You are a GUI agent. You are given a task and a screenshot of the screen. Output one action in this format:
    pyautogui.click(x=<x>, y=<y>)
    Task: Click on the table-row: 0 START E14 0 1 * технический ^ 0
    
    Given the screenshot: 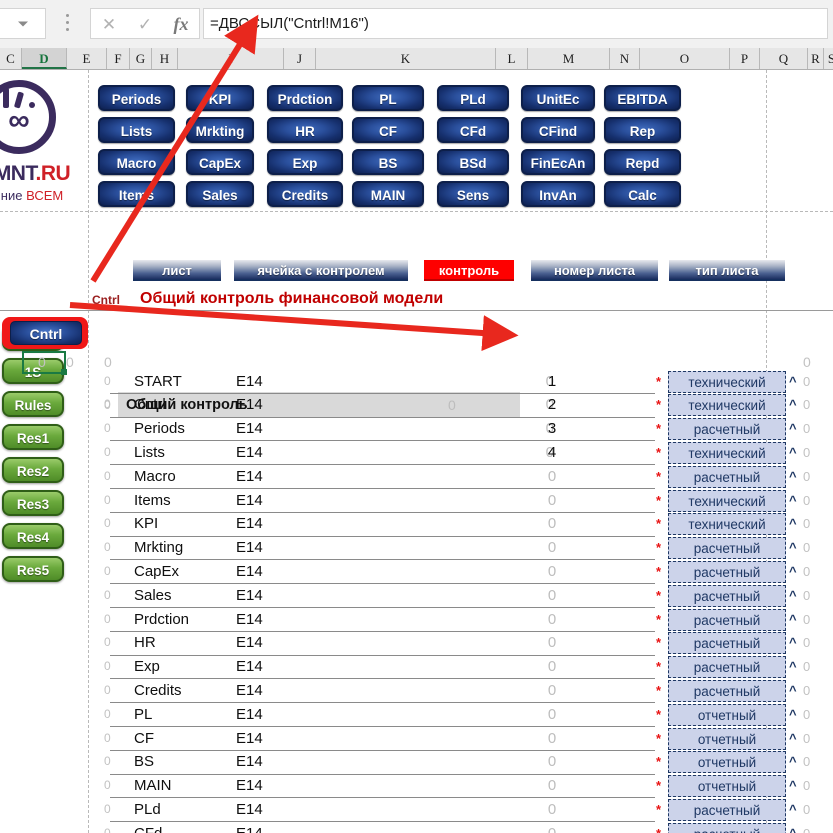 What is the action you would take?
    pyautogui.click(x=416, y=382)
    